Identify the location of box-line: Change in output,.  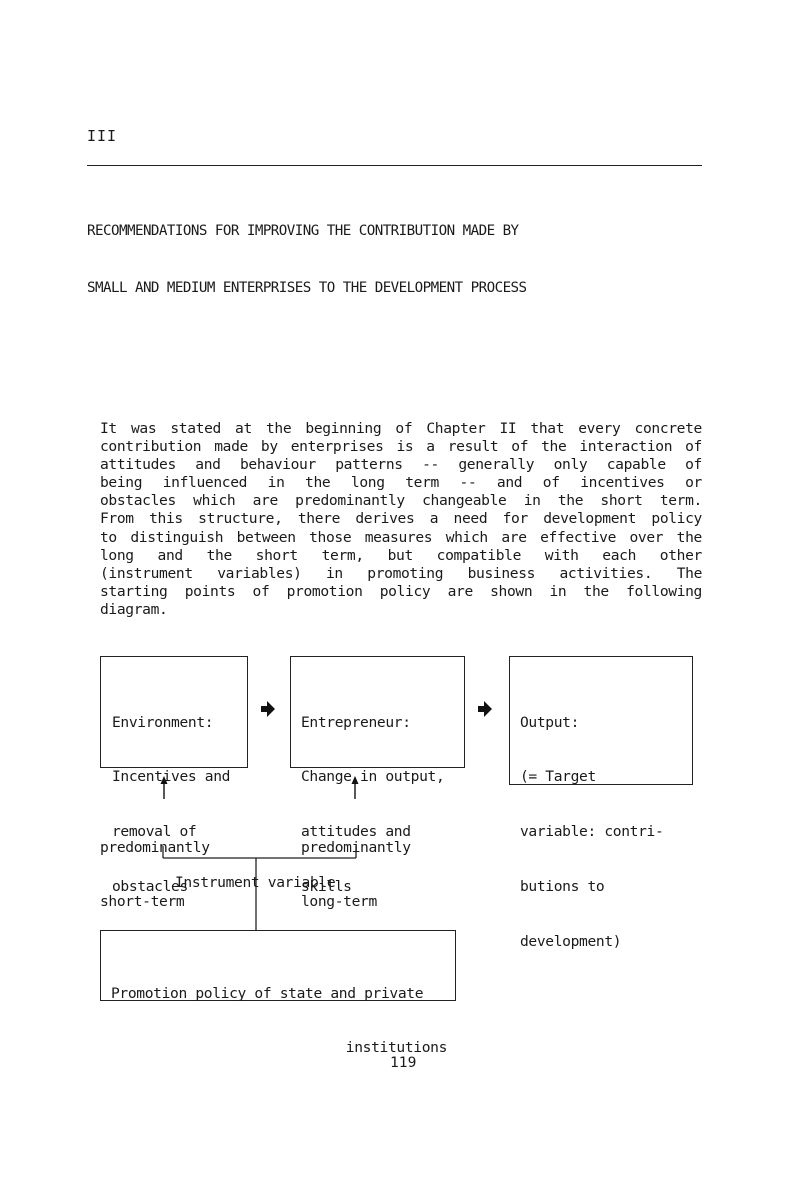
(373, 777).